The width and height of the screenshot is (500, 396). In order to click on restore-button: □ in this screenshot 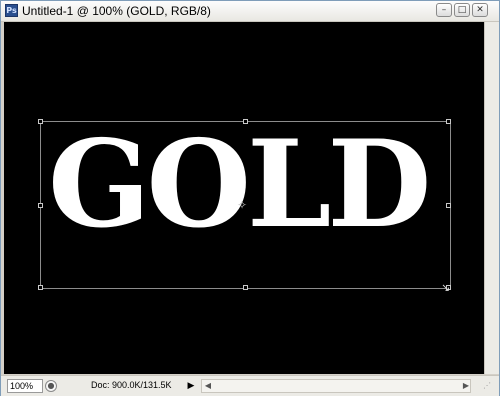, I will do `click(462, 10)`.